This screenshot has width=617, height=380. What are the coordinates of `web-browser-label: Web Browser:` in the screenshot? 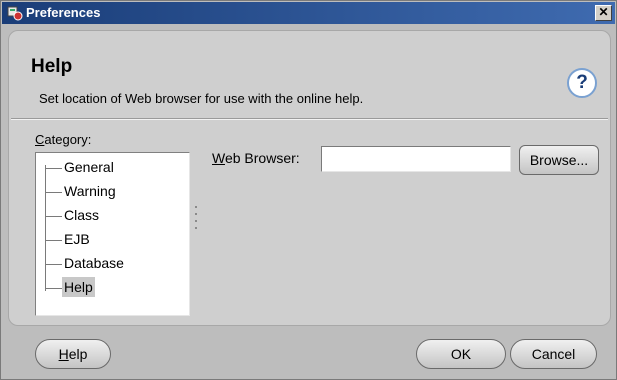 It's located at (256, 158).